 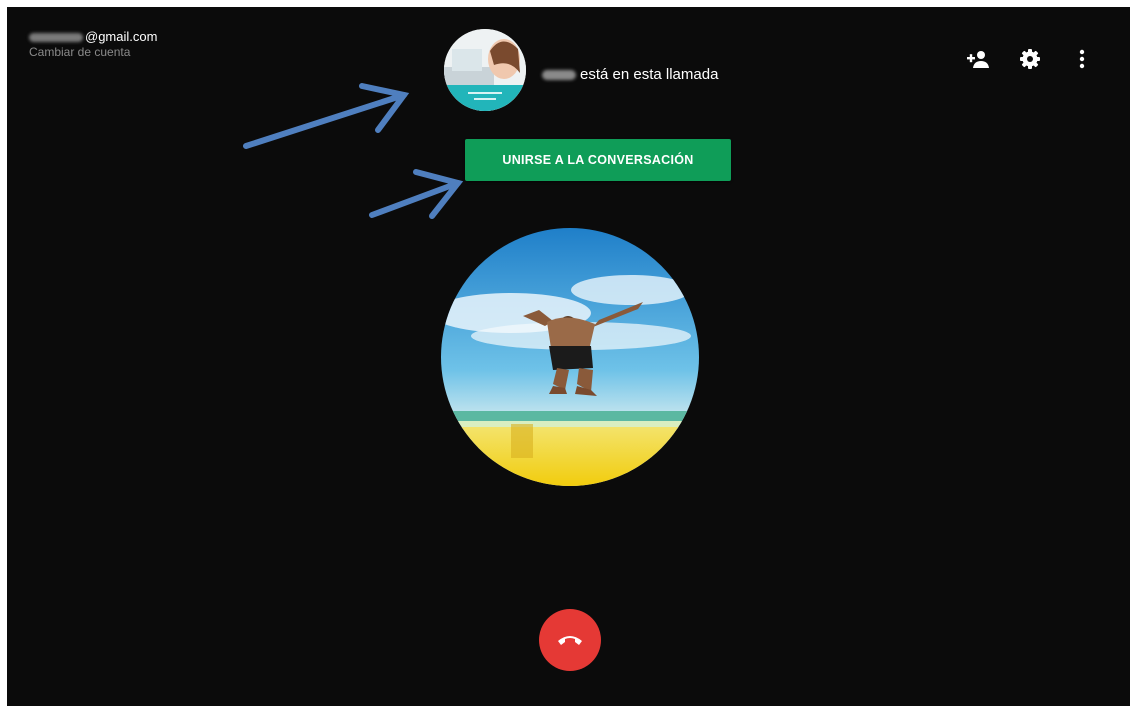 I want to click on caller-avatar, so click(x=485, y=70).